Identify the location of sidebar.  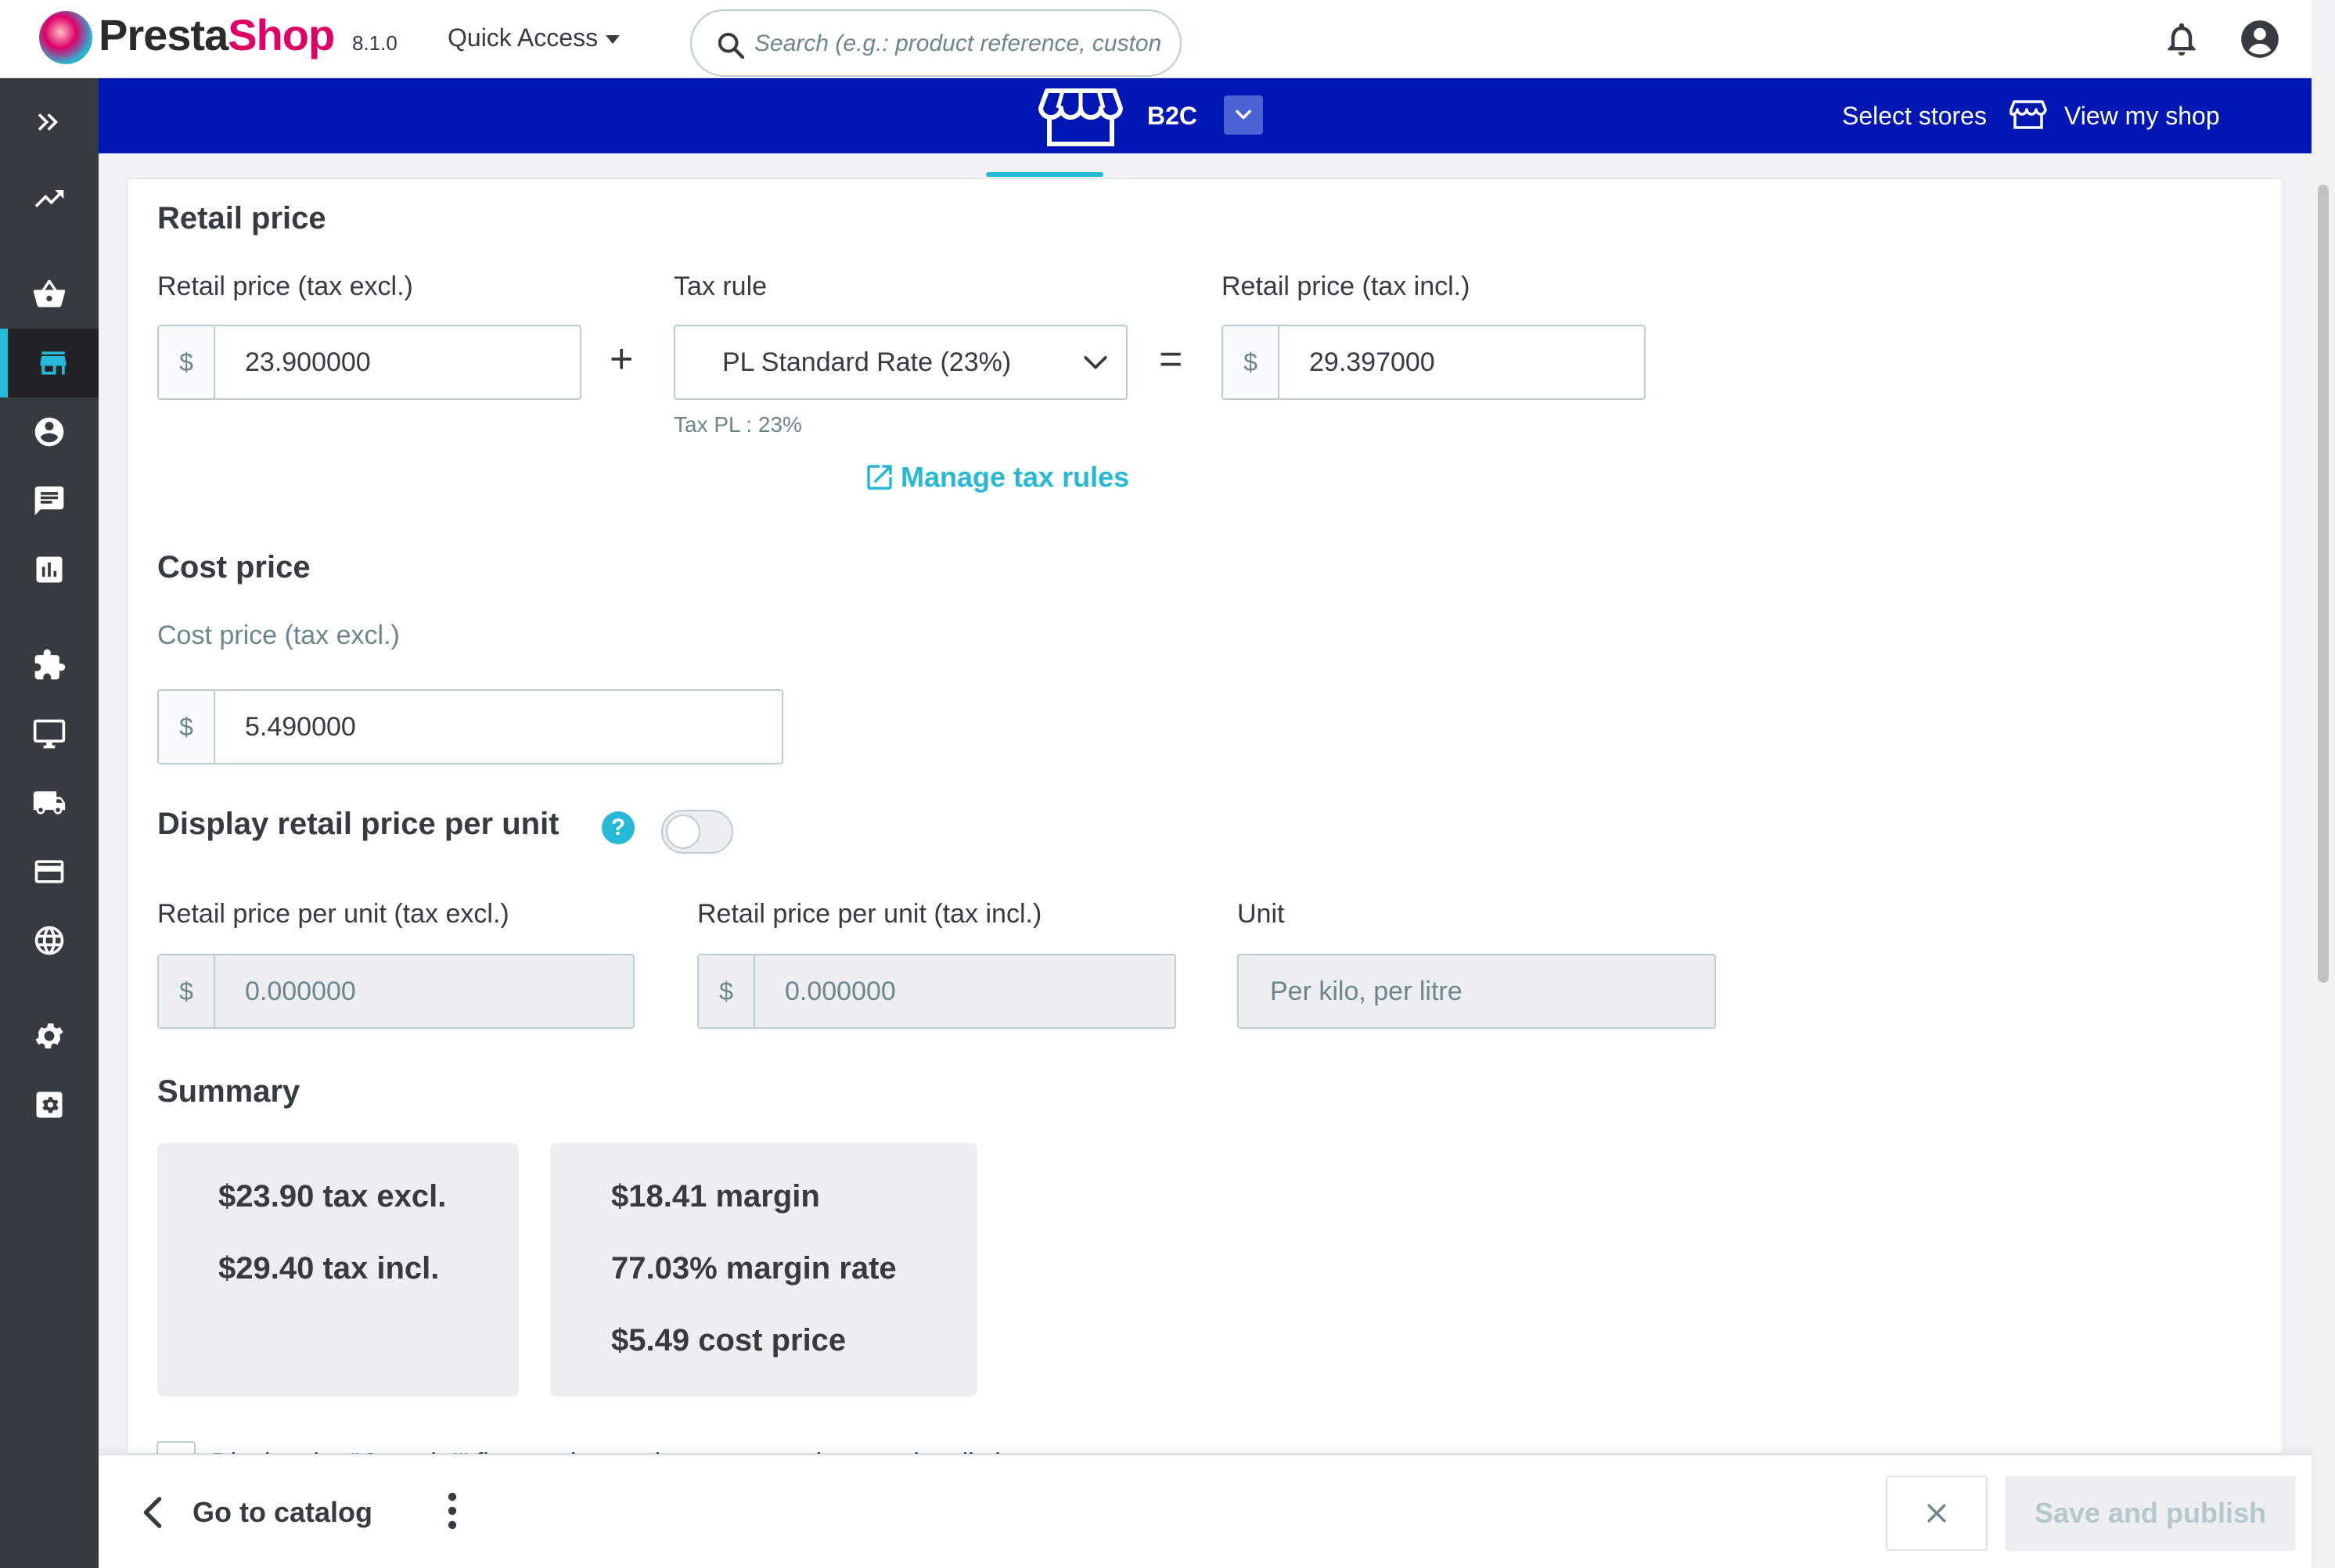
(50, 823).